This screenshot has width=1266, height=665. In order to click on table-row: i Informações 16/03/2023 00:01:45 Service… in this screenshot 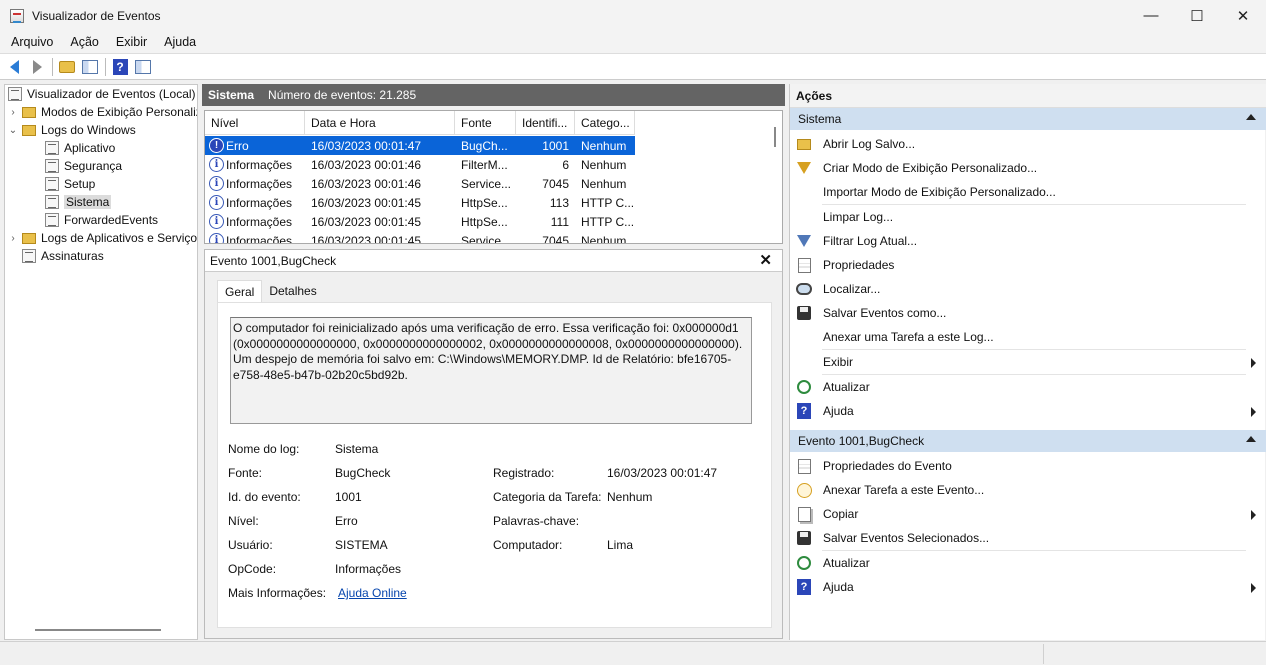, I will do `click(420, 237)`.